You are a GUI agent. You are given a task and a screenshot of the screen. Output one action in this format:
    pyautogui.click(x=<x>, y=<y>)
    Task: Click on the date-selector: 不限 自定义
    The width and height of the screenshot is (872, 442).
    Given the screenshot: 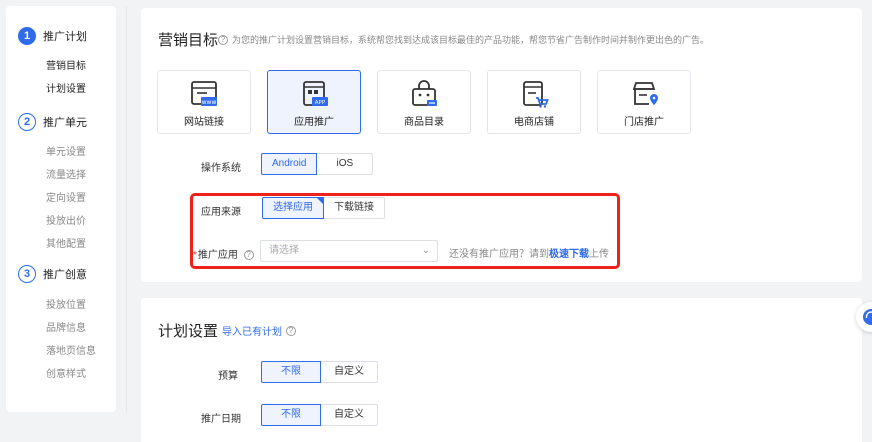 What is the action you would take?
    pyautogui.click(x=319, y=415)
    